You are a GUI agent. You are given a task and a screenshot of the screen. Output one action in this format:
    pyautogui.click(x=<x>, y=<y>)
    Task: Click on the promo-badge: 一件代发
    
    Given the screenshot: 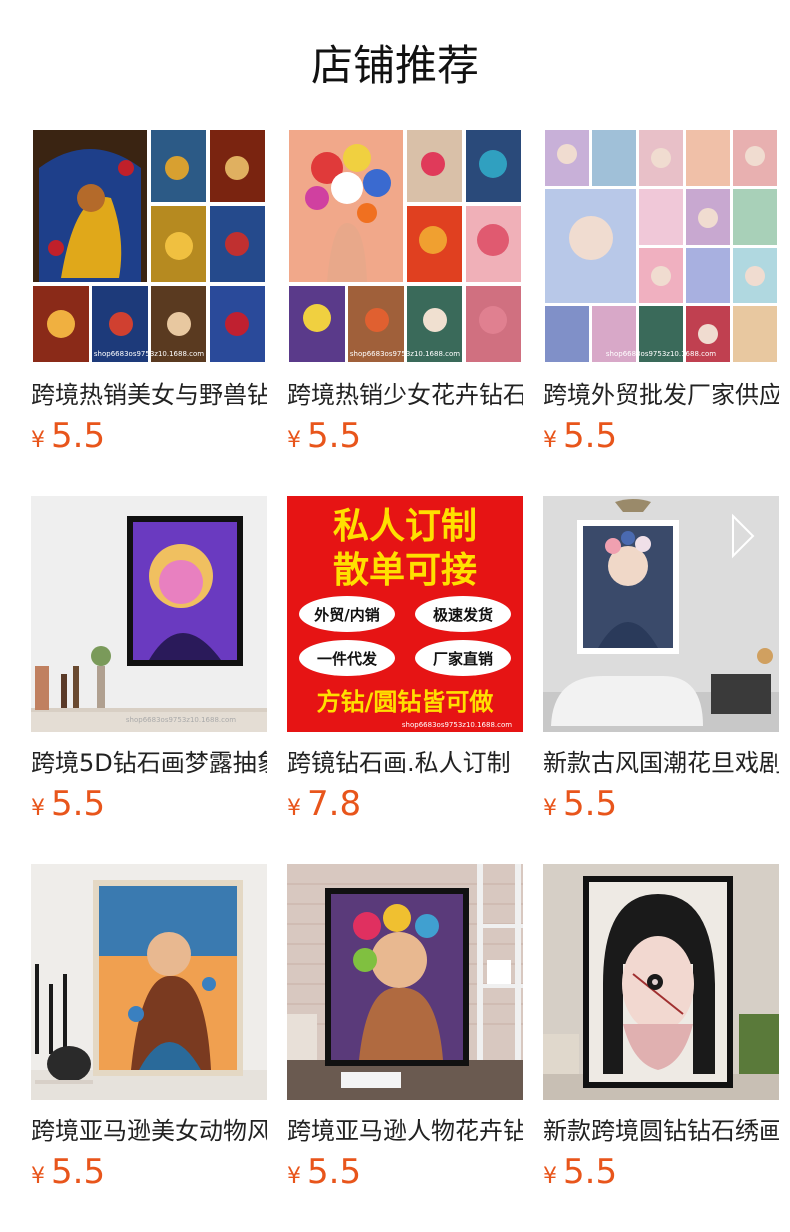 What is the action you would take?
    pyautogui.click(x=347, y=659)
    